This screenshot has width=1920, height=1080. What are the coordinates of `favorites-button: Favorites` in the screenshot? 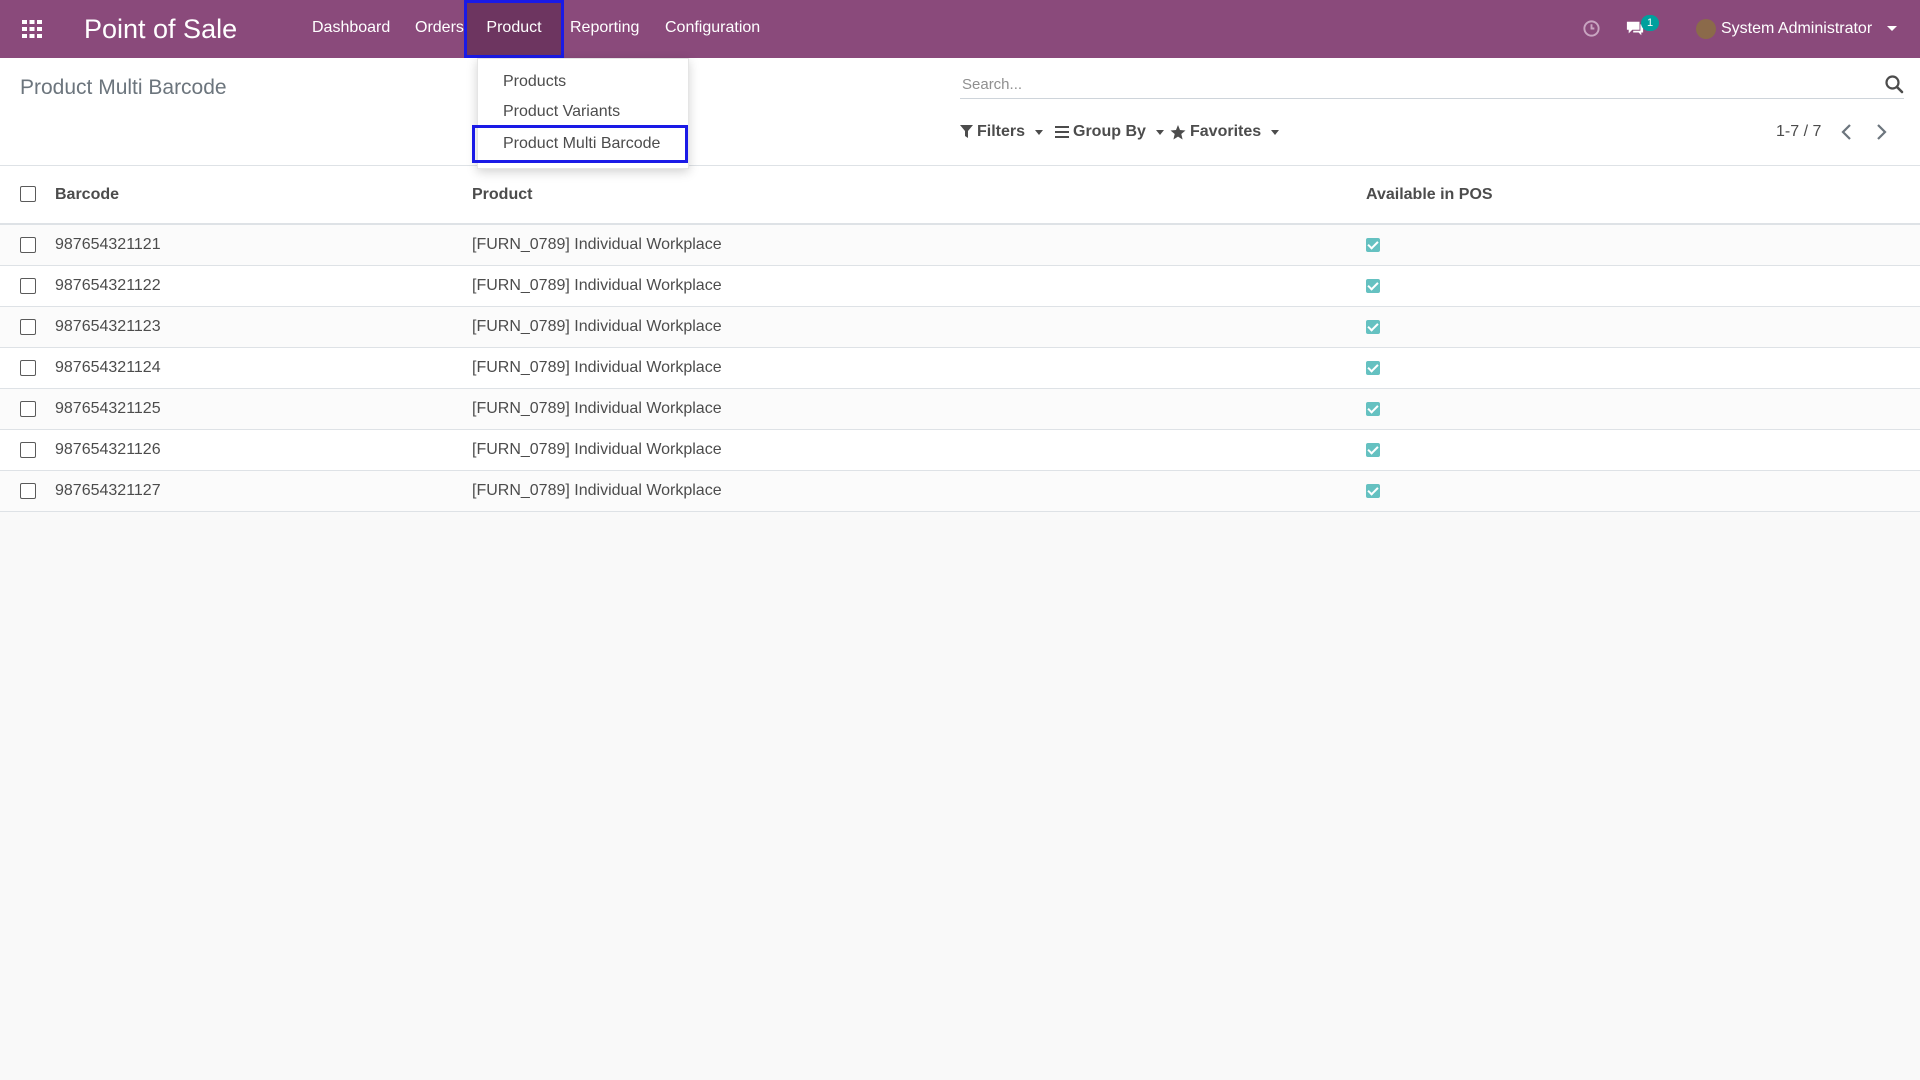 It's located at (1225, 132).